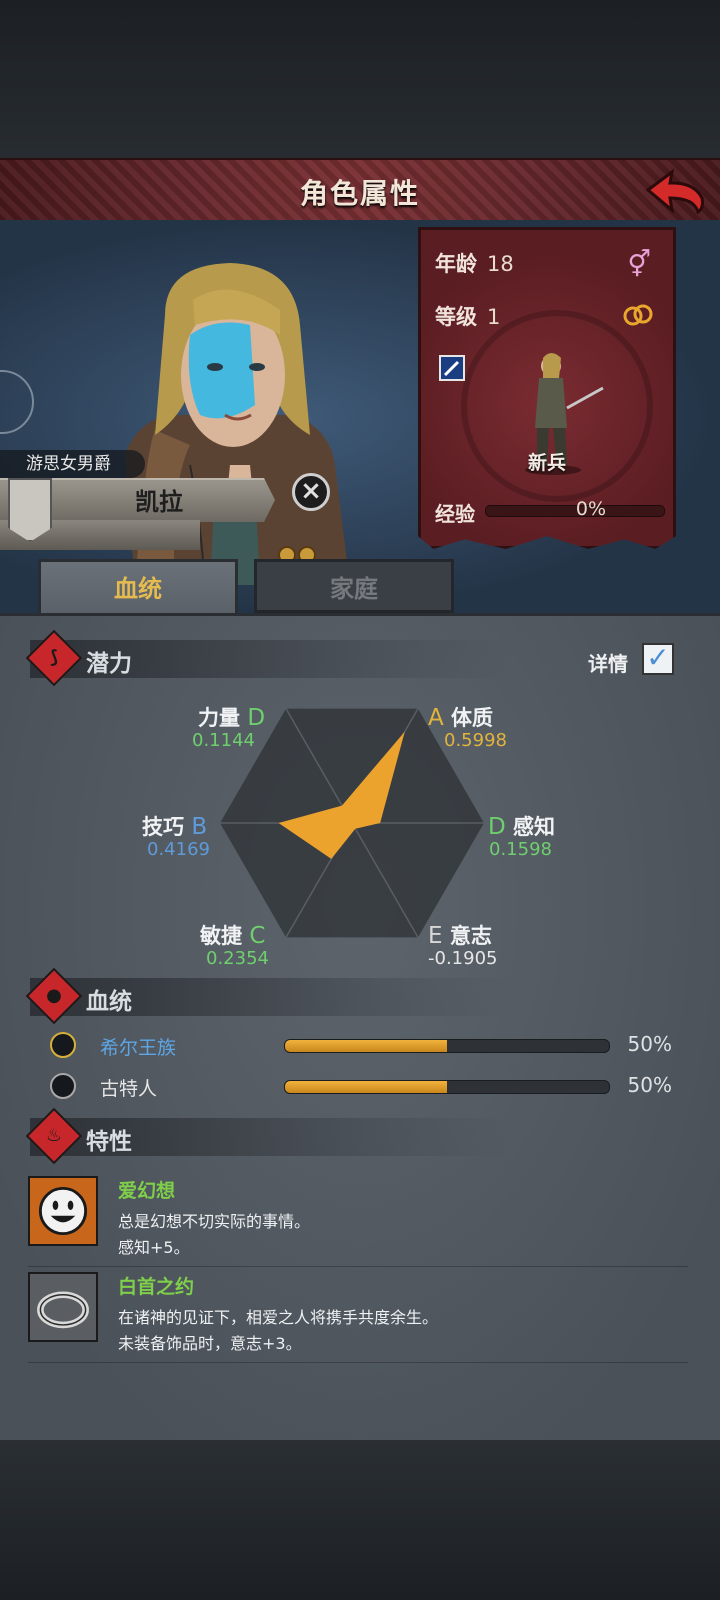 This screenshot has width=720, height=1600. Describe the element at coordinates (233, 936) in the screenshot. I see `attr-agility-label: 敏捷 C` at that location.